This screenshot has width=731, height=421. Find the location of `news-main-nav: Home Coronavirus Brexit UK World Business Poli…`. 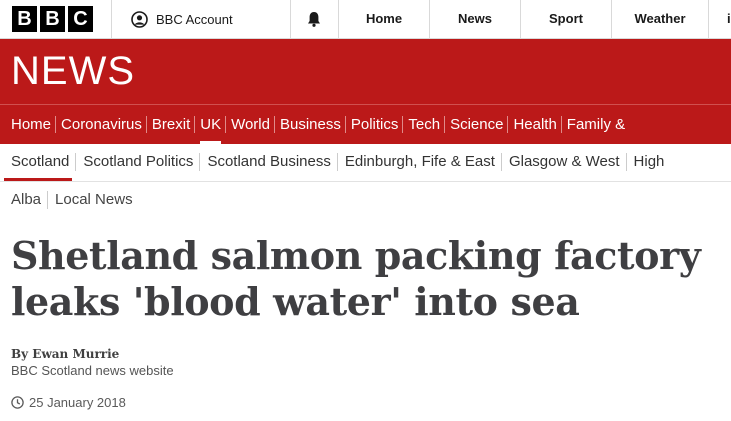

news-main-nav: Home Coronavirus Brexit UK World Business Poli… is located at coordinates (365, 124).